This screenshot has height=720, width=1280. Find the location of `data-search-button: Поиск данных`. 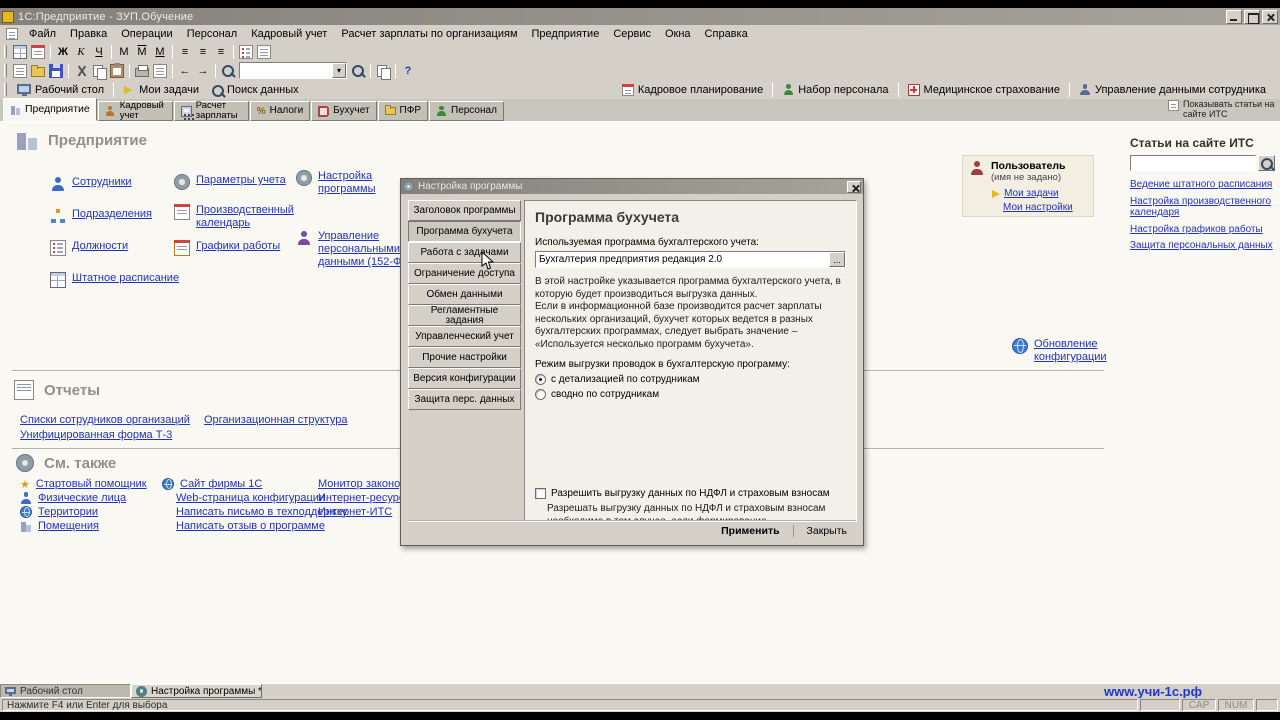

data-search-button: Поиск данных is located at coordinates (255, 90).